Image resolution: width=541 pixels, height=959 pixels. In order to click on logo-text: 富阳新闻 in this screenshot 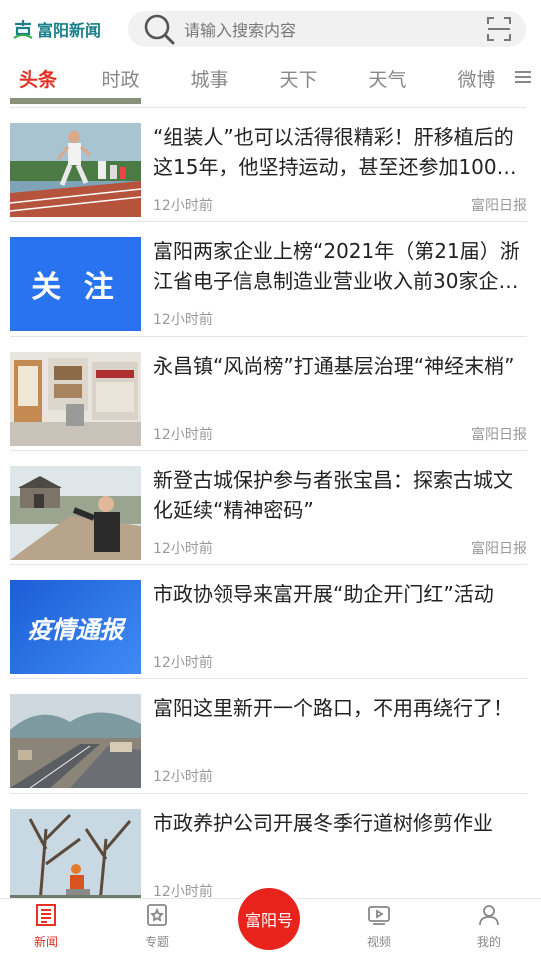, I will do `click(69, 30)`.